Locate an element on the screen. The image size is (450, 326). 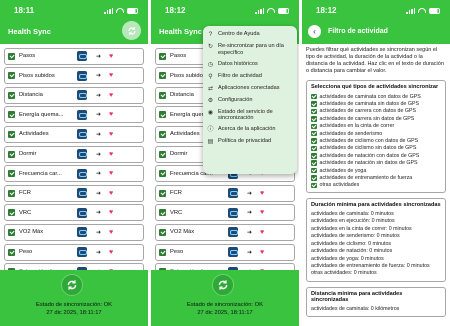
data-type-row: Dormir ➜ ♥ is located at coordinates (74, 154).